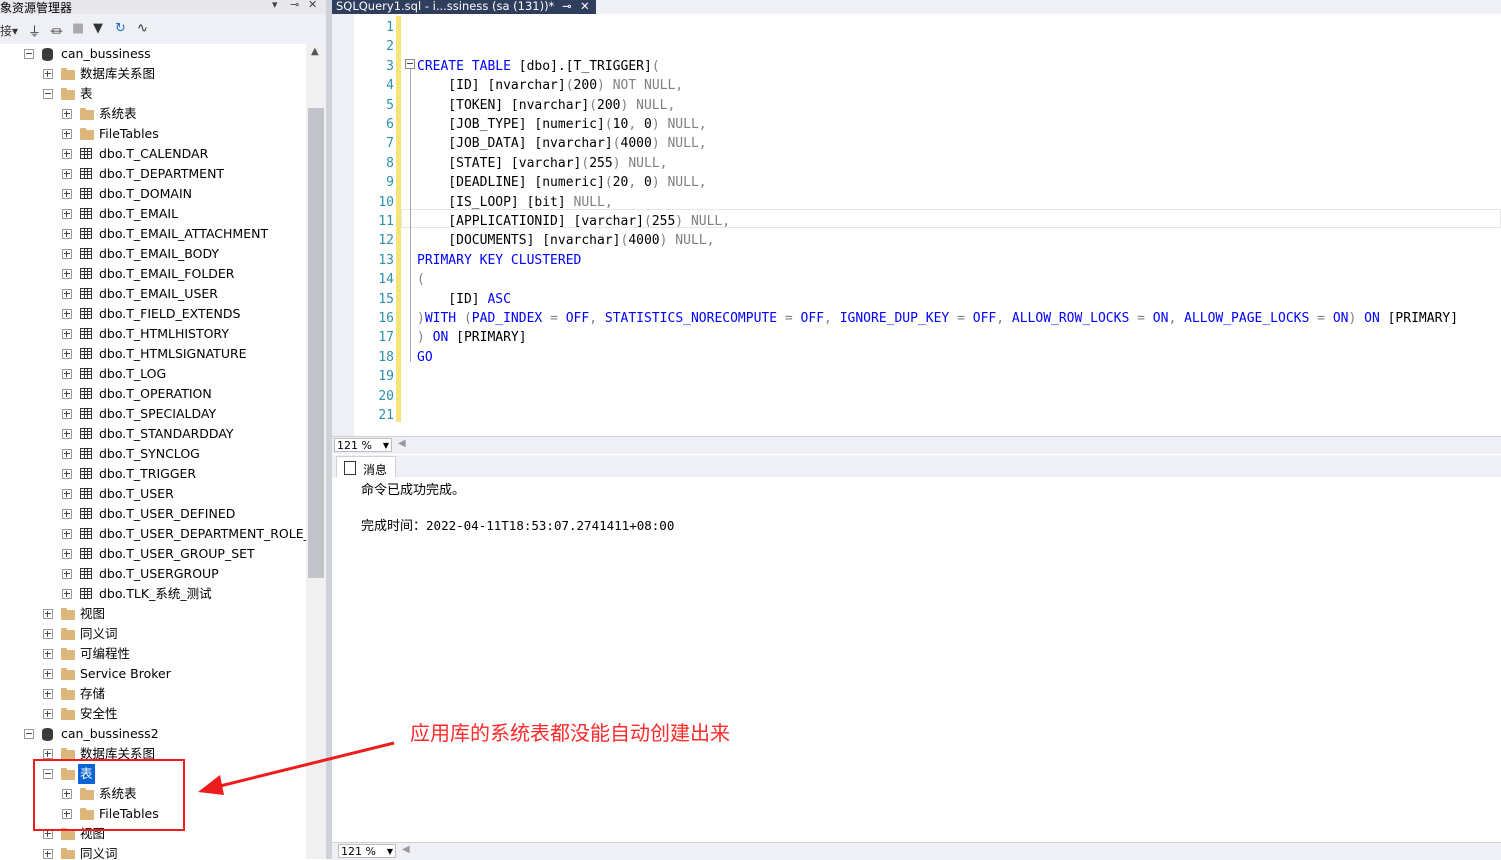 This screenshot has width=1501, height=860. Describe the element at coordinates (153, 94) in the screenshot. I see `tree-node-item: 表` at that location.